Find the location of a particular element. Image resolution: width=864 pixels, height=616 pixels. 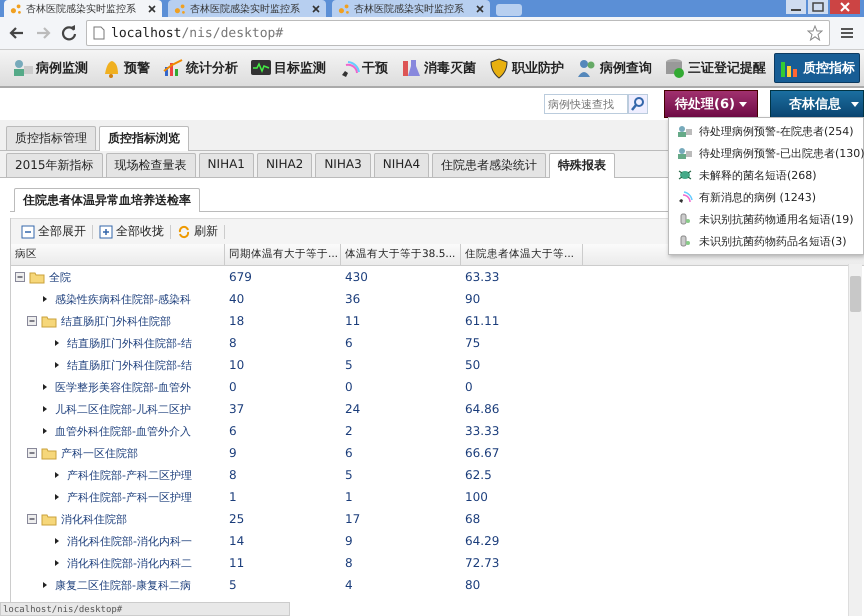

pending-button: 待处理(6) is located at coordinates (711, 104).